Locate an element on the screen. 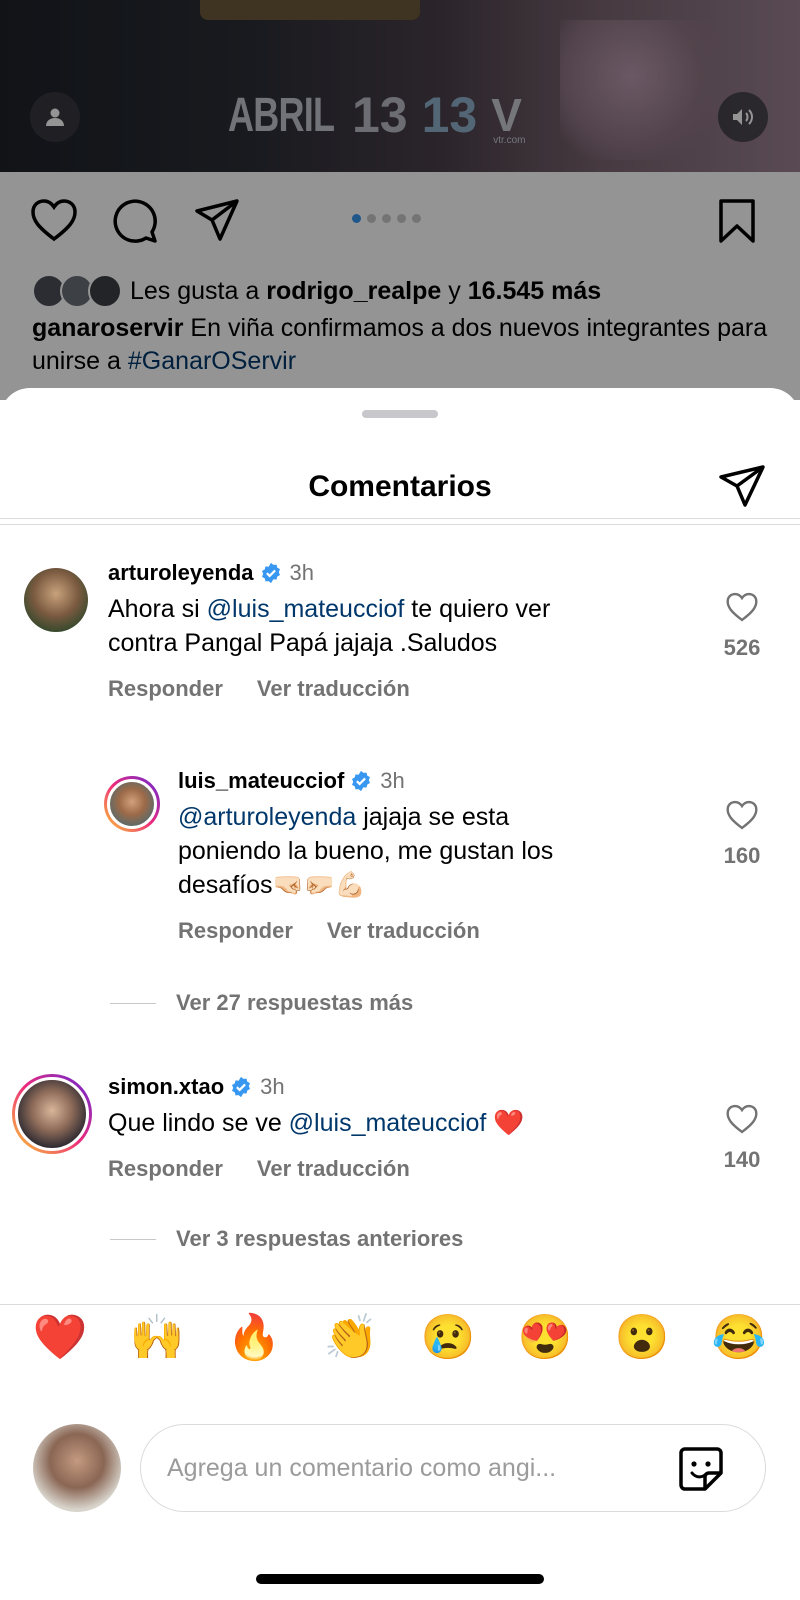 The height and width of the screenshot is (1600, 800). sticker-icon is located at coordinates (701, 1469).